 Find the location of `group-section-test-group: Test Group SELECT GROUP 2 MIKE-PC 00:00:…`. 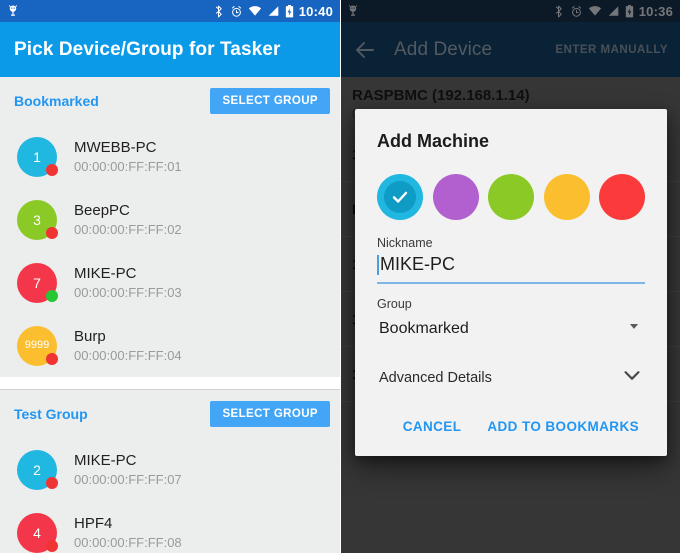

group-section-test-group: Test Group SELECT GROUP 2 MIKE-PC 00:00:… is located at coordinates (170, 471).